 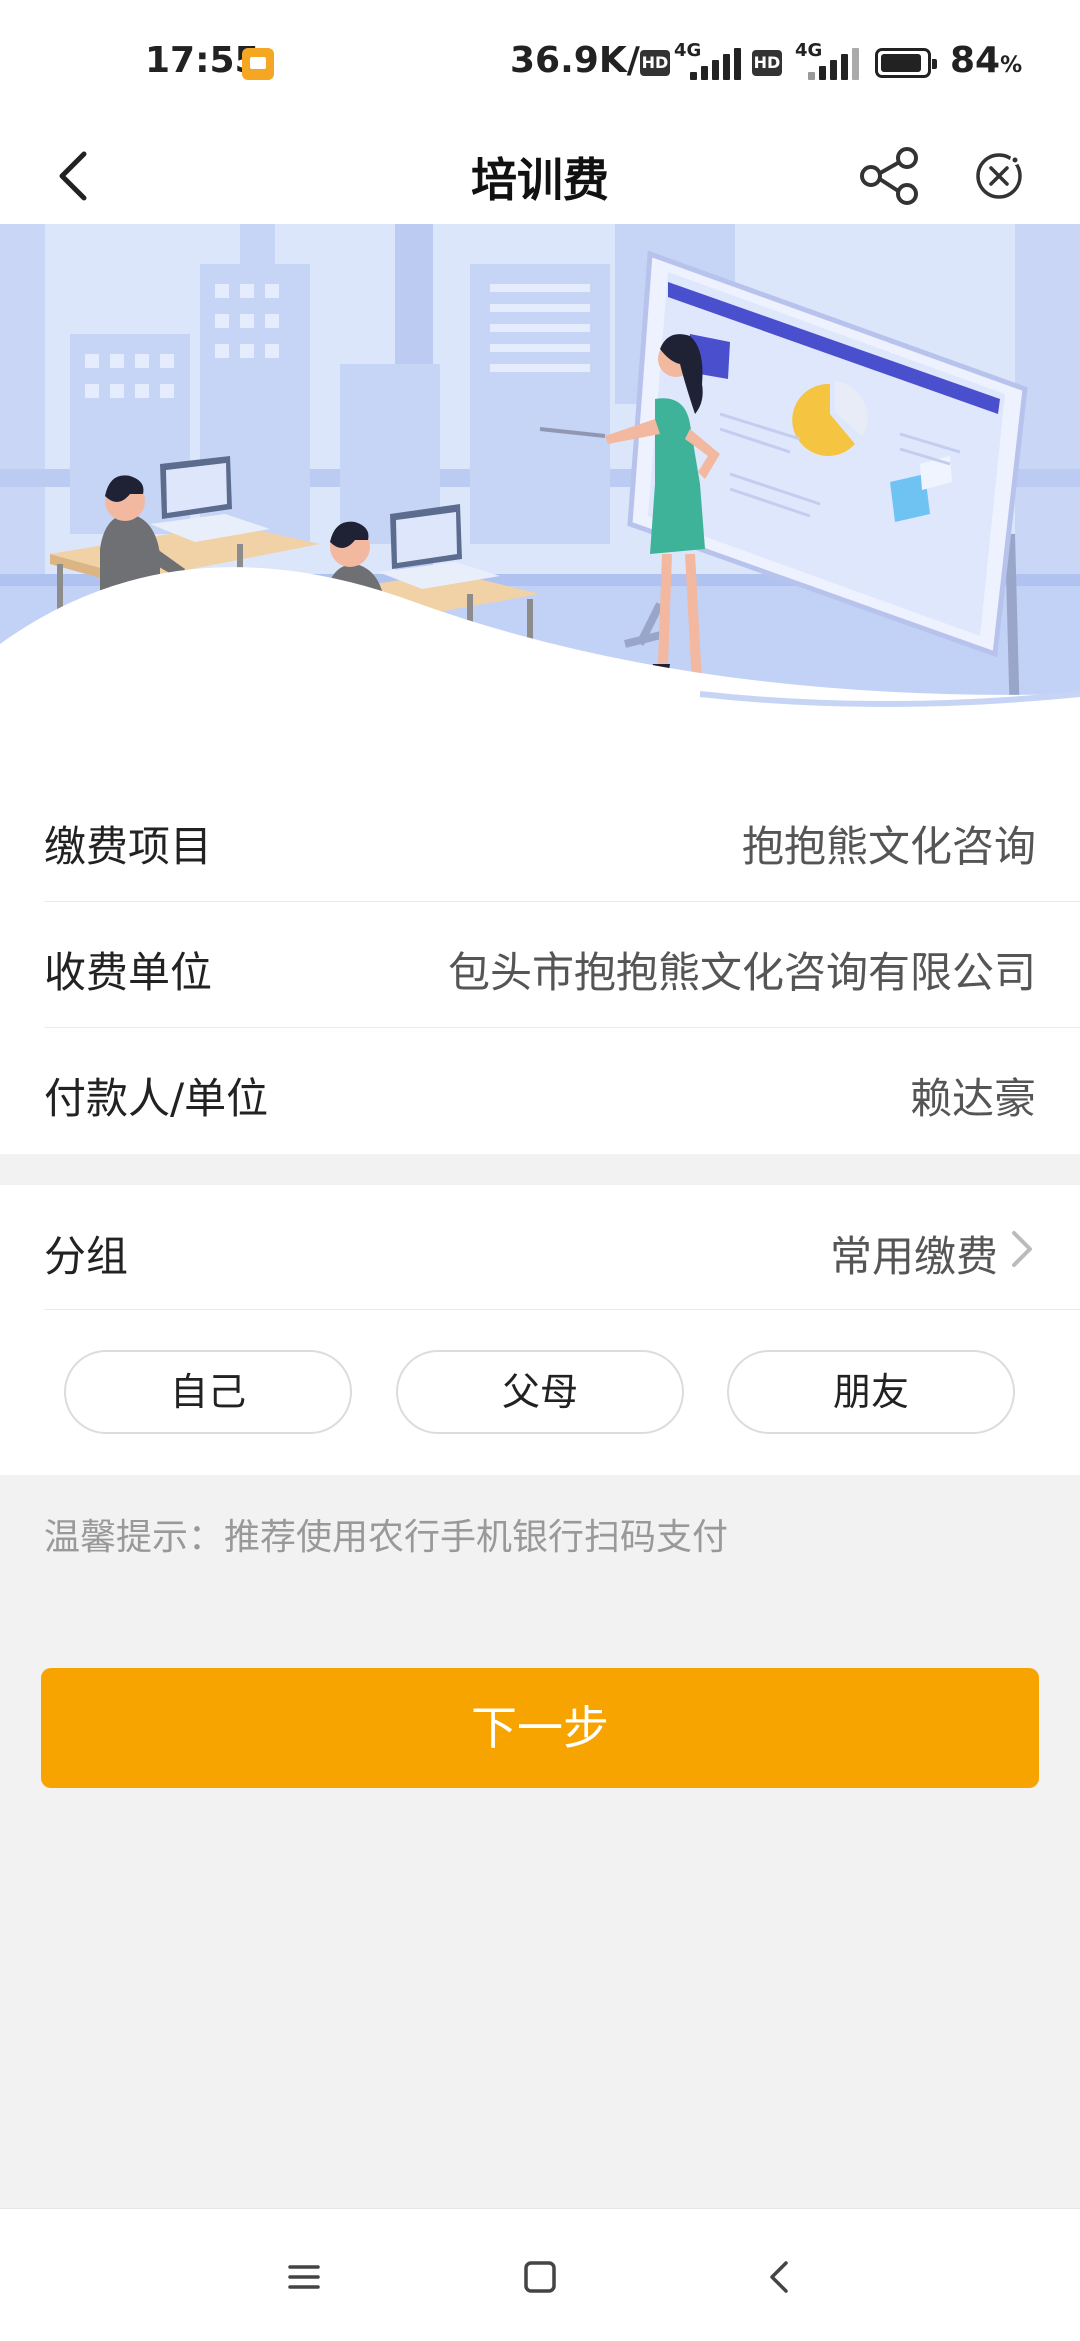 I want to click on signal-bars-1-icon, so click(x=716, y=64).